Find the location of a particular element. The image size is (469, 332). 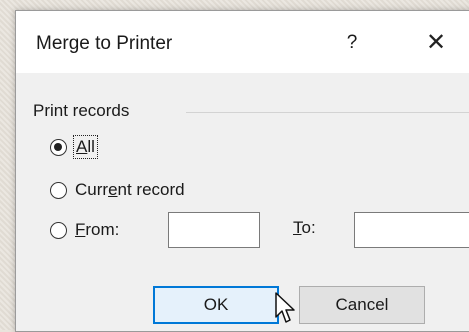

radio-current-record: Current record is located at coordinates (117, 190).